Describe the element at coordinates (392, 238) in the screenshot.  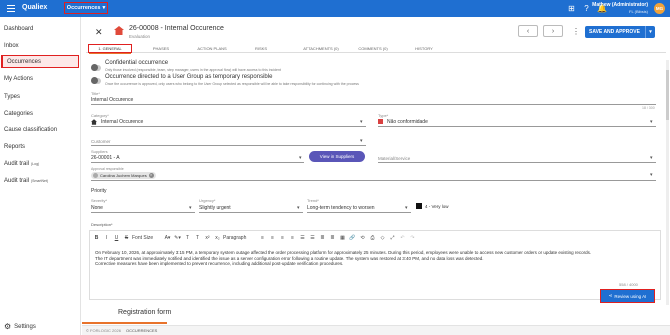
I see `fullscreen-icon: ⤢` at that location.